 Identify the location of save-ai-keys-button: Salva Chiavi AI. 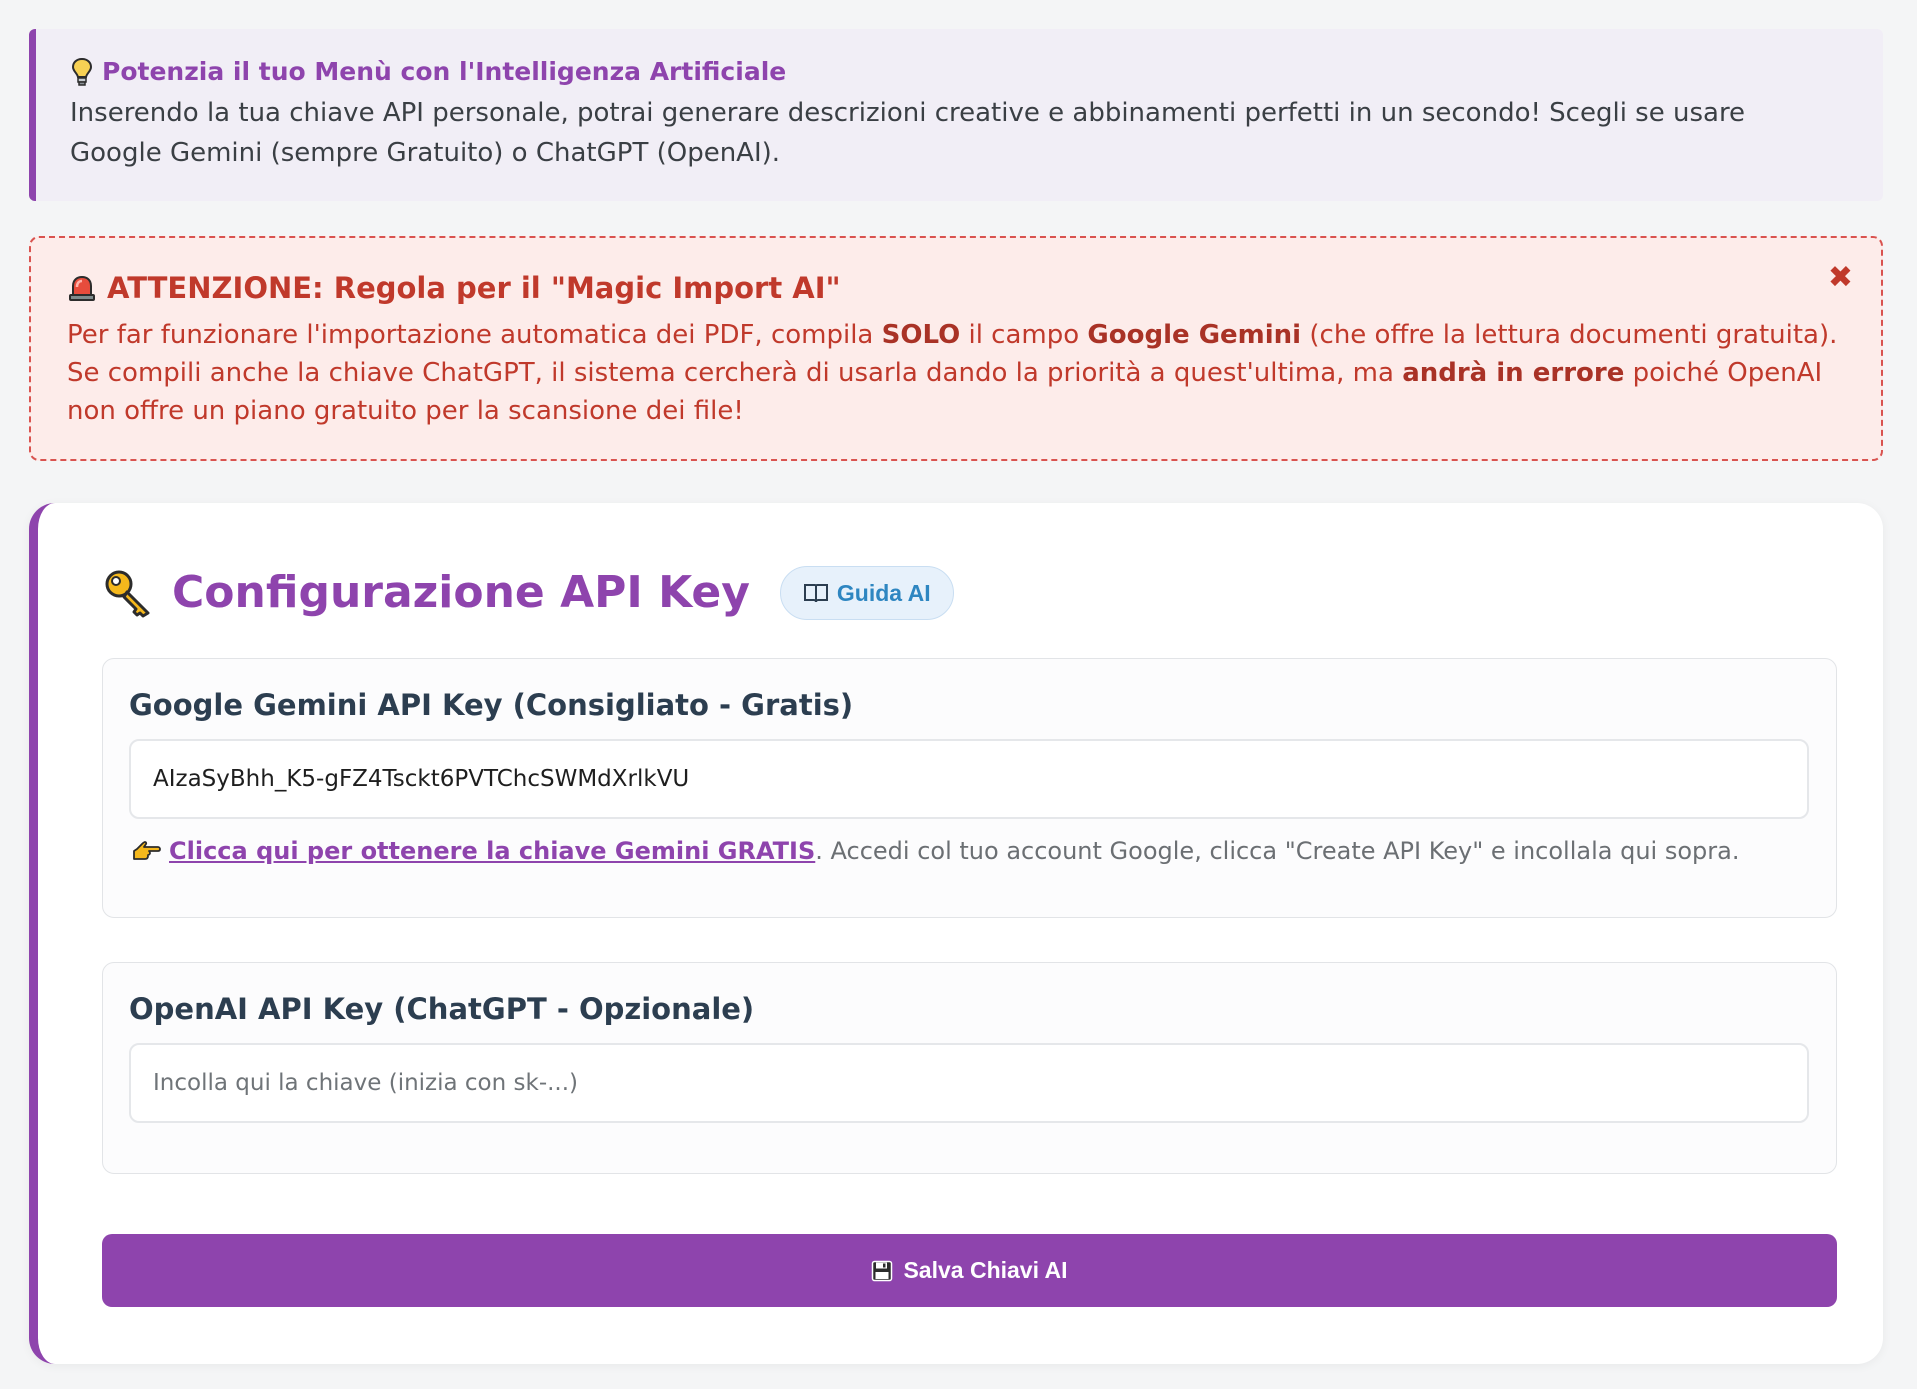
(969, 1270).